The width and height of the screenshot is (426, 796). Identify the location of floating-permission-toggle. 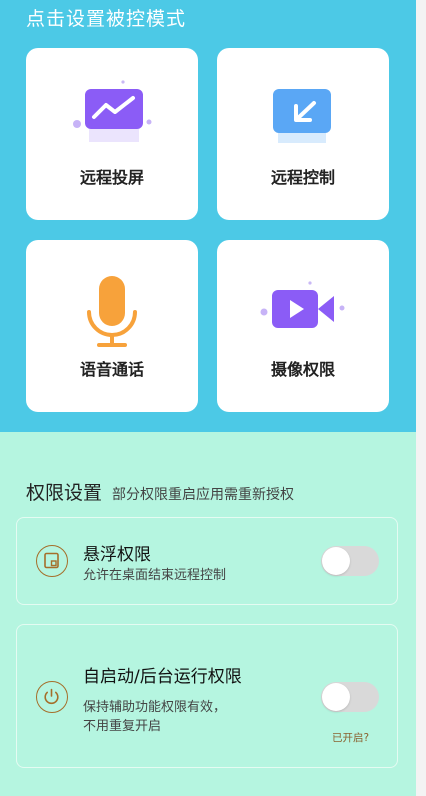
(350, 561).